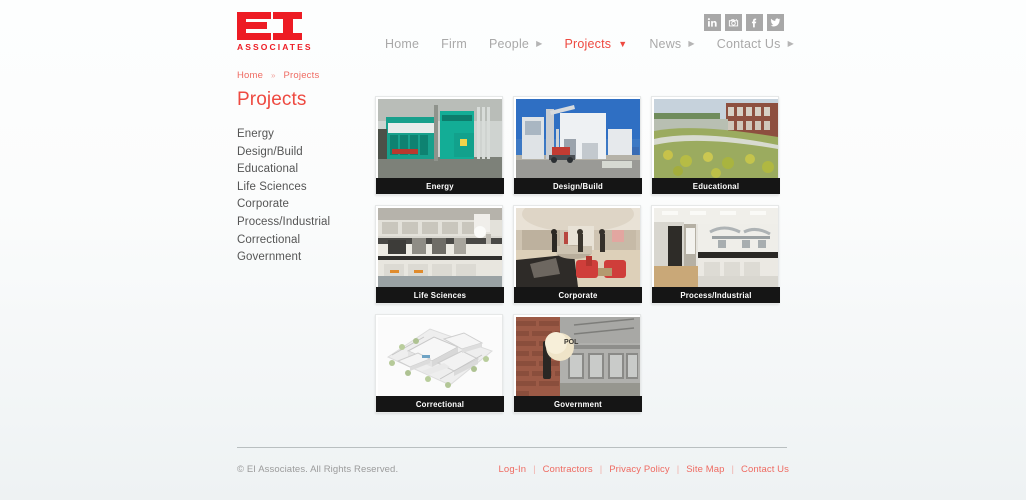  What do you see at coordinates (568, 469) in the screenshot?
I see `footer-link-contractors: Contractors` at bounding box center [568, 469].